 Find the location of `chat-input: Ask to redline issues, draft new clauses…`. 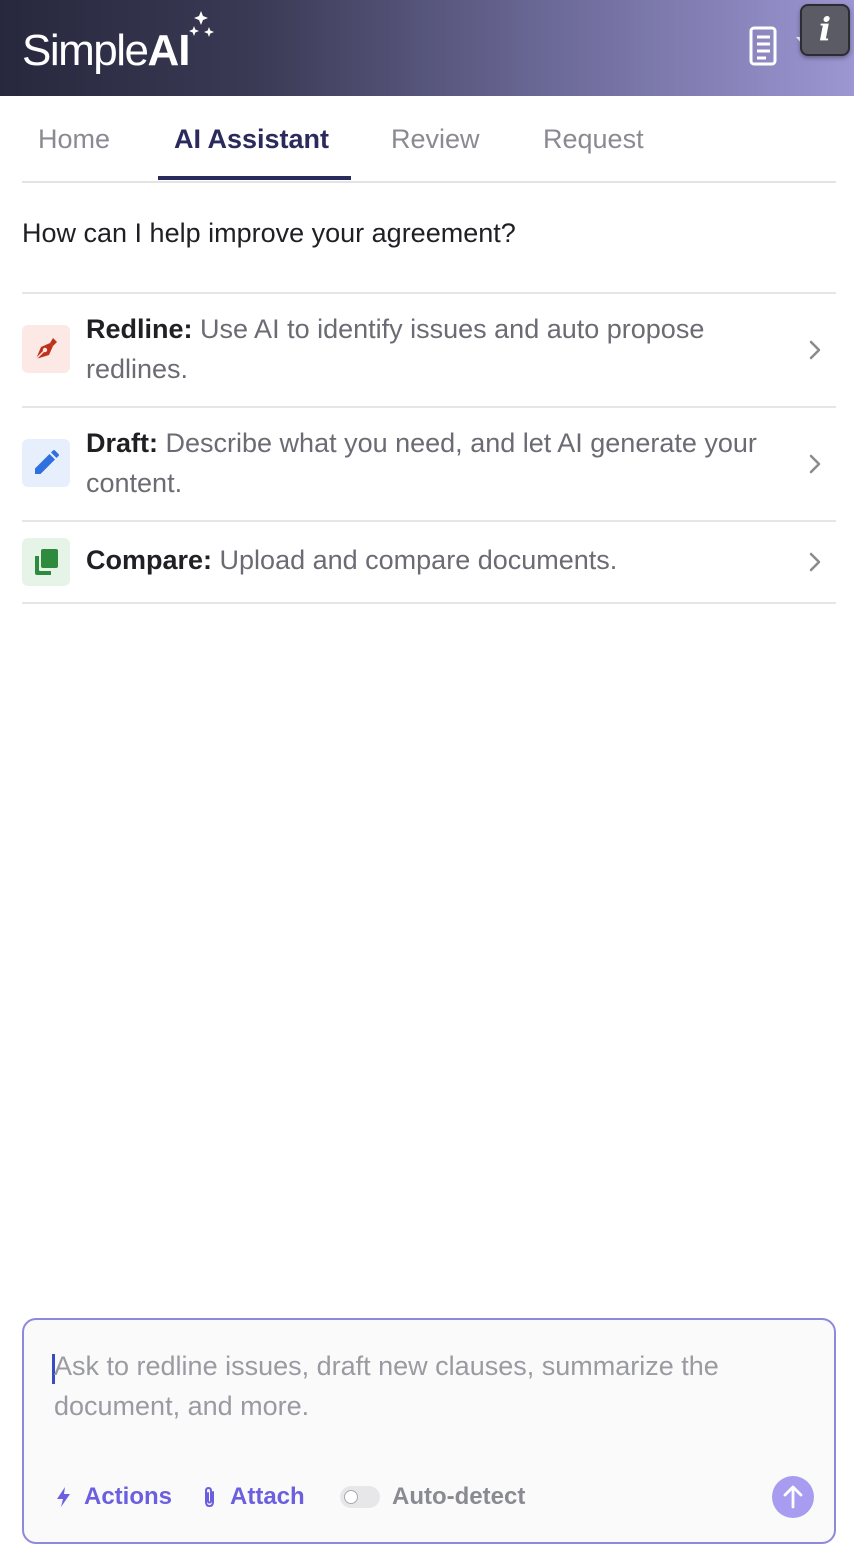

chat-input: Ask to redline issues, draft new clauses… is located at coordinates (434, 1386).